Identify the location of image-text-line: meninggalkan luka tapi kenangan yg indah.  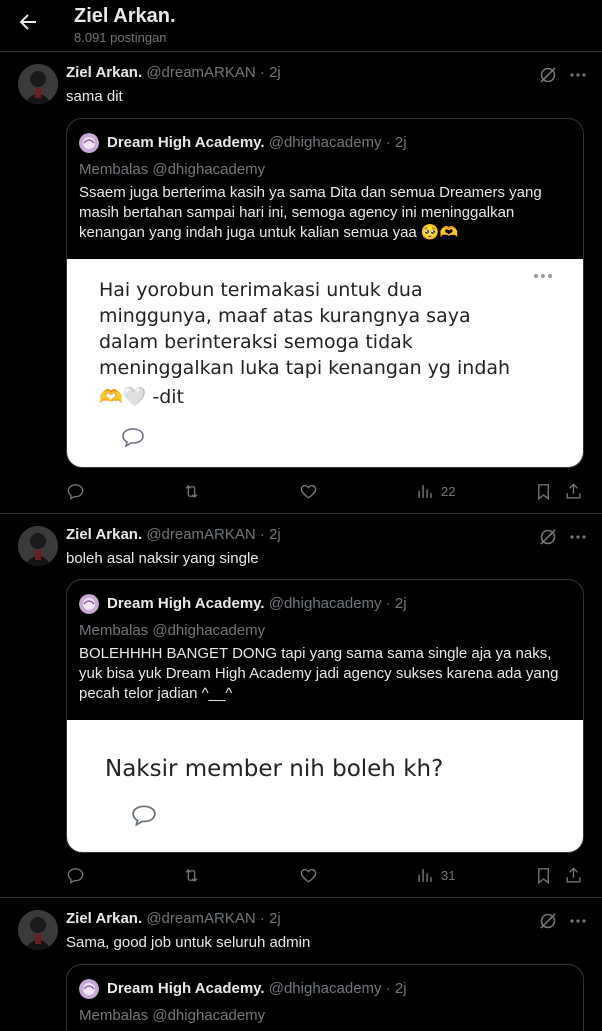
(305, 368).